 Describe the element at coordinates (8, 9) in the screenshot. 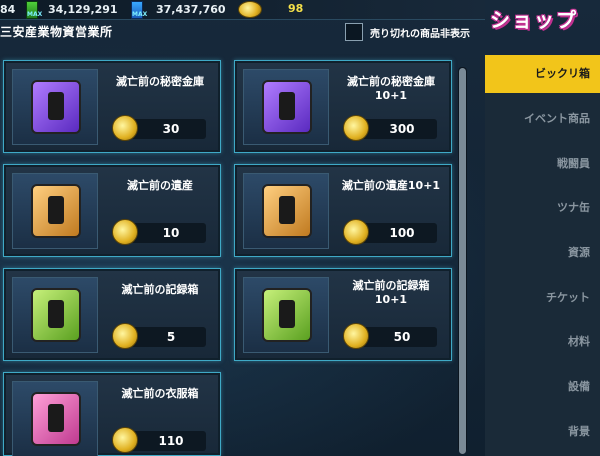

I see `resource-1-value: 84` at that location.